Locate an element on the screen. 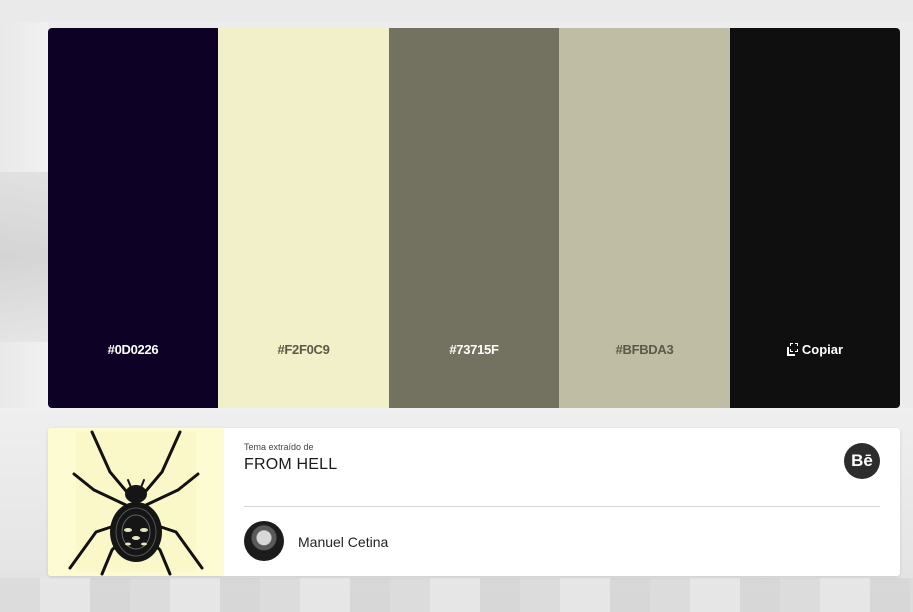 This screenshot has height=612, width=913. swatch-hex-label: #BFBDA3 is located at coordinates (644, 349).